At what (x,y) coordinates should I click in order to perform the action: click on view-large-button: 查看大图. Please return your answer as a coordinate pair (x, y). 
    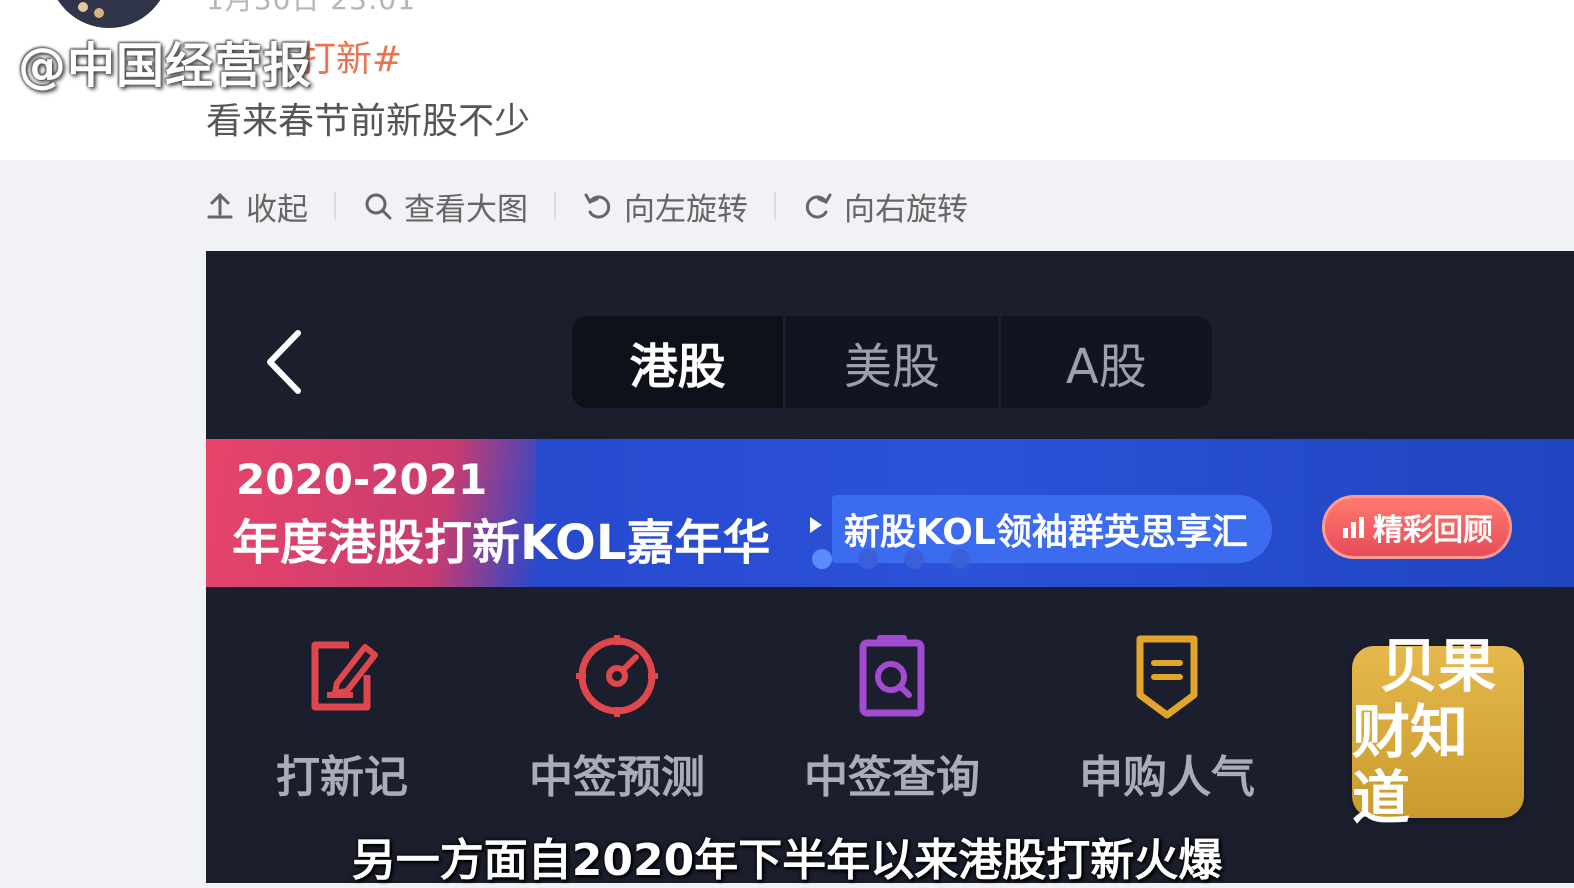
    Looking at the image, I should click on (445, 206).